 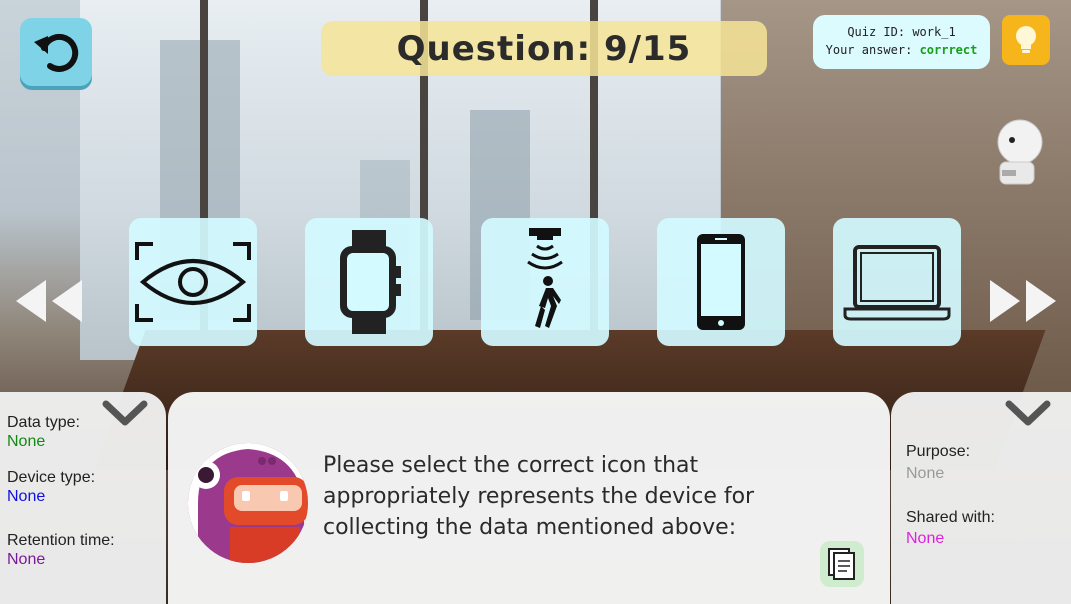 I want to click on rewind-icon, so click(x=49, y=301).